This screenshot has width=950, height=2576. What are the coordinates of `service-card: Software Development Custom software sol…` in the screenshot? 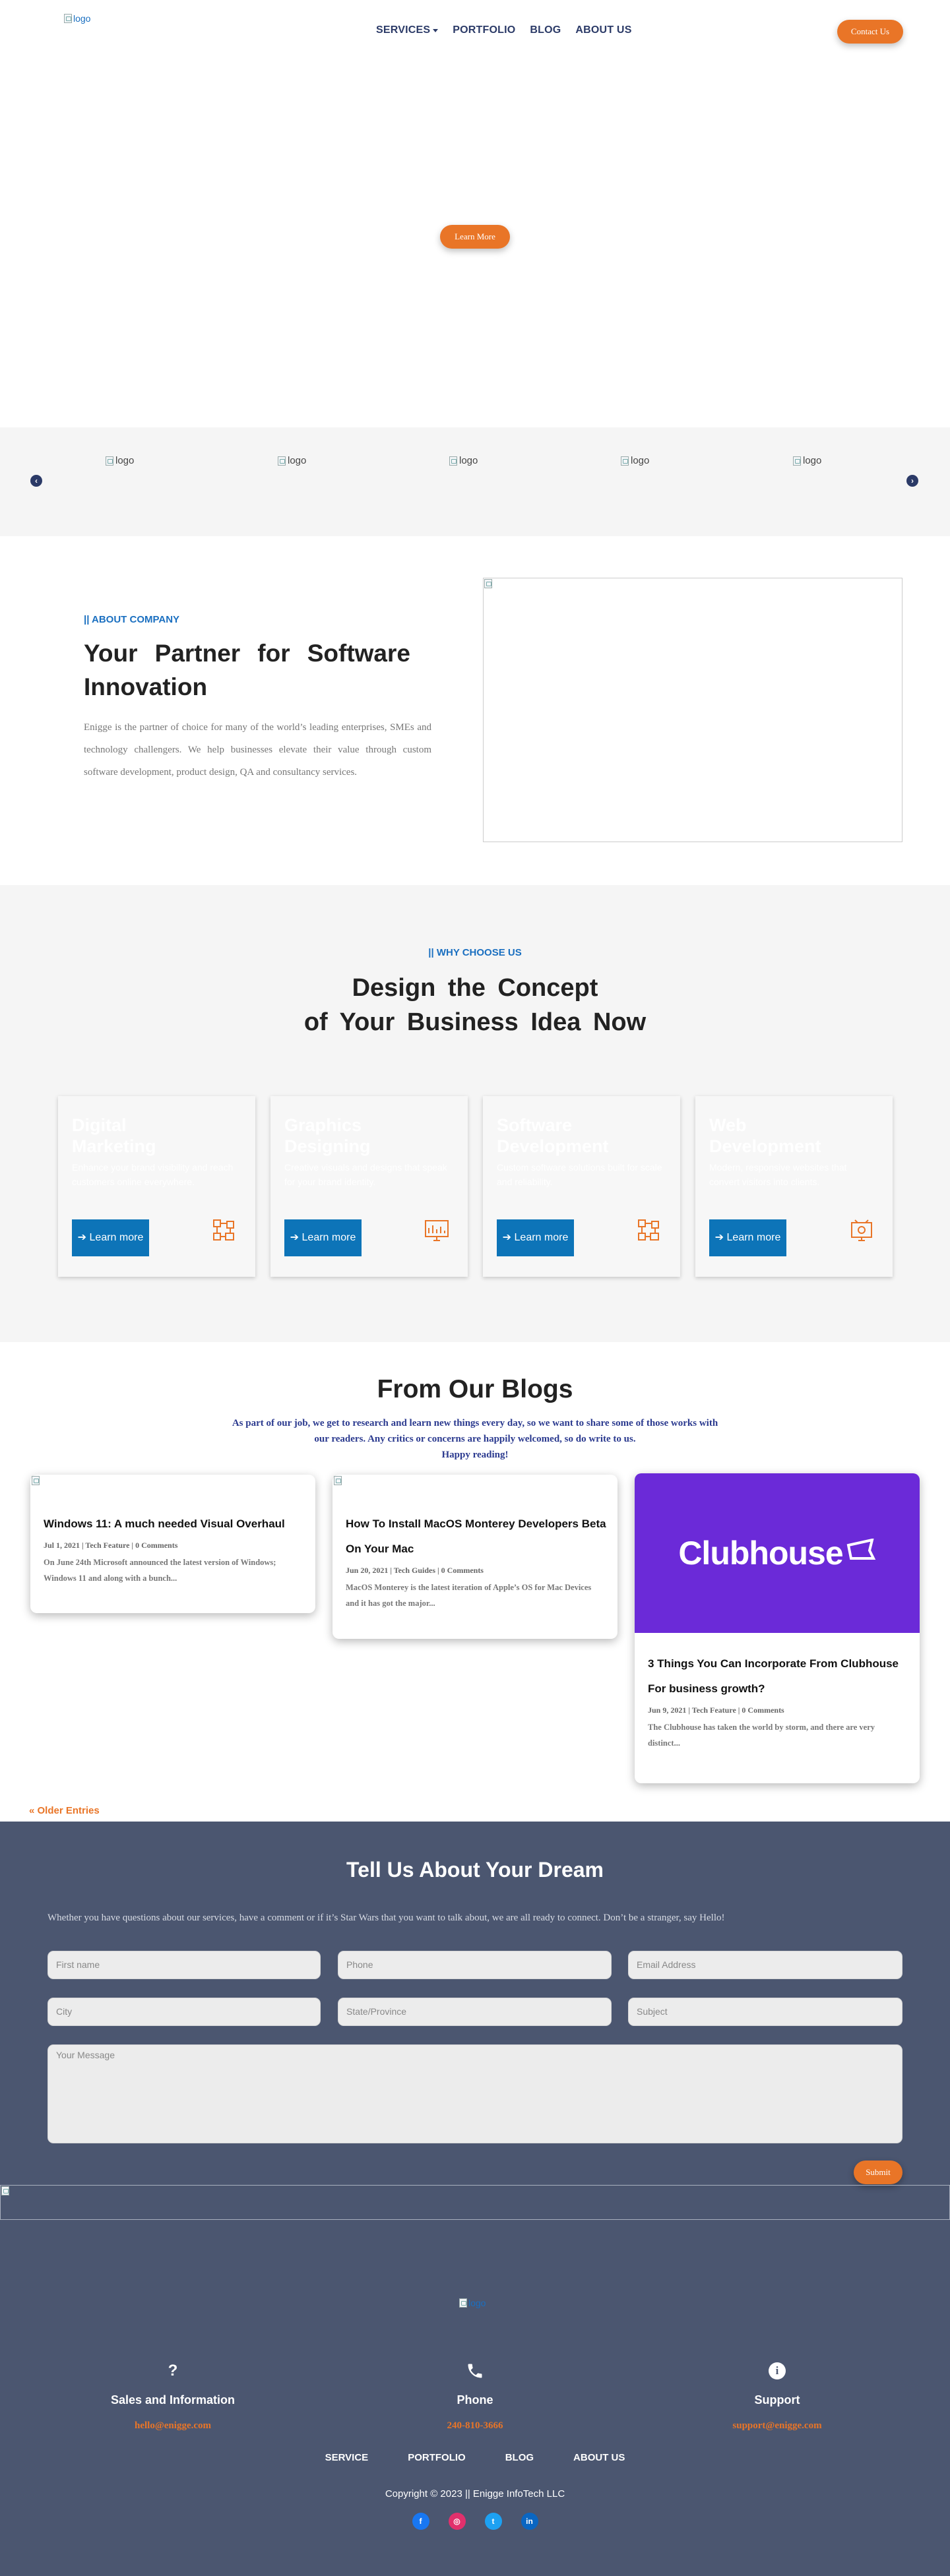 It's located at (581, 1186).